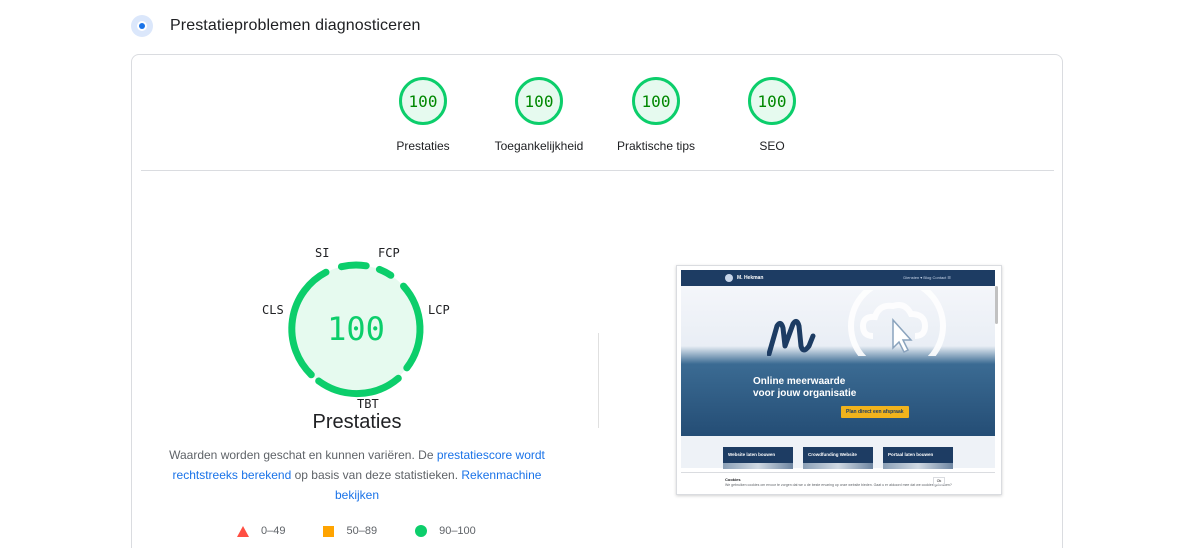  I want to click on gauge-best-practices: 100 Praktische tips, so click(656, 115).